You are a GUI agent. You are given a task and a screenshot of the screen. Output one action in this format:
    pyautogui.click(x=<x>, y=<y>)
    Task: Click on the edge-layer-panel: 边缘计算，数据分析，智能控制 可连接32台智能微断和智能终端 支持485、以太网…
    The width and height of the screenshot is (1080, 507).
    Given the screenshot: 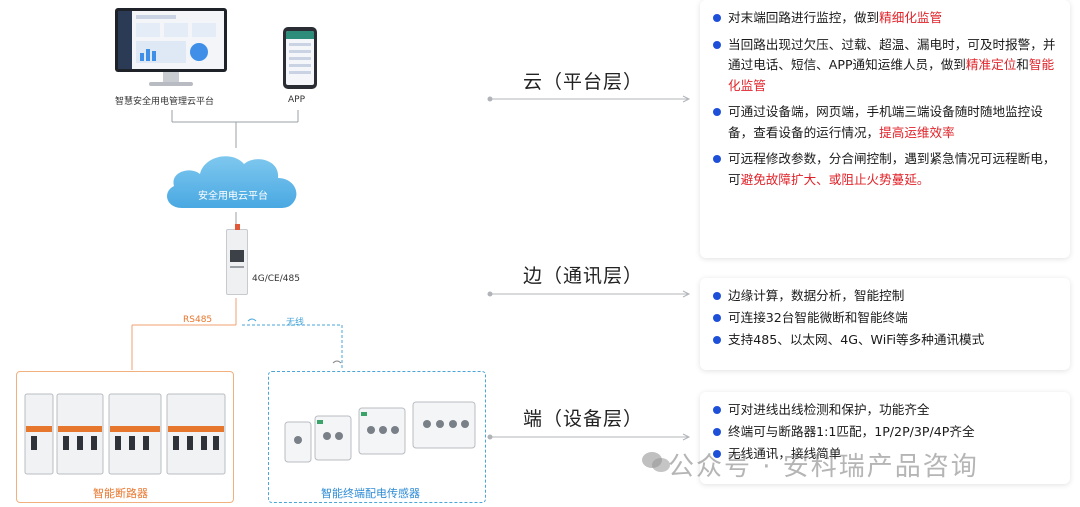 What is the action you would take?
    pyautogui.click(x=885, y=324)
    